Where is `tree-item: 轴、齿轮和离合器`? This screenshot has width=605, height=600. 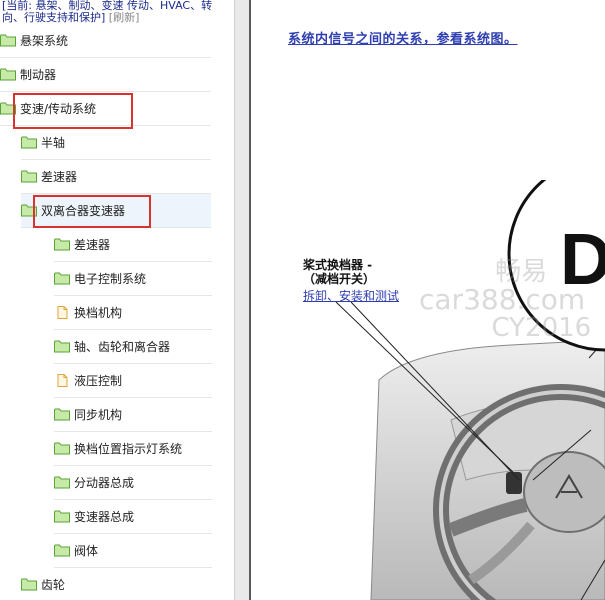
tree-item: 轴、齿轮和离合器 is located at coordinates (133, 347).